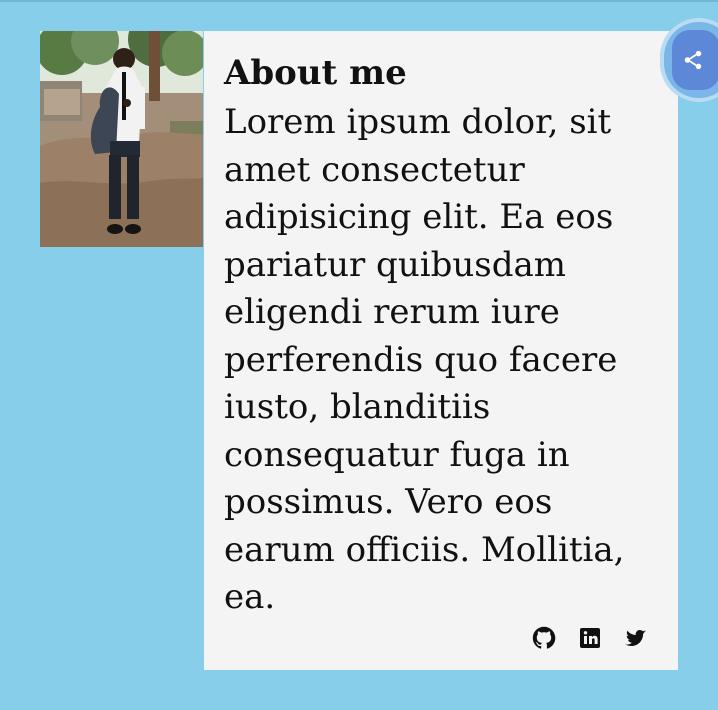  I want to click on github-link, so click(544, 638).